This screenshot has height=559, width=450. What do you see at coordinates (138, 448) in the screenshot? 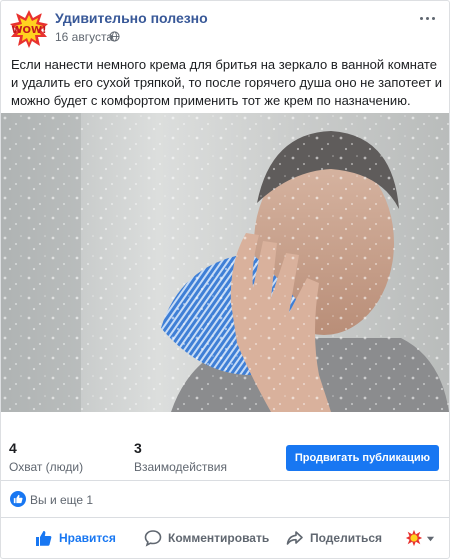
I see `engagement-value: 3` at bounding box center [138, 448].